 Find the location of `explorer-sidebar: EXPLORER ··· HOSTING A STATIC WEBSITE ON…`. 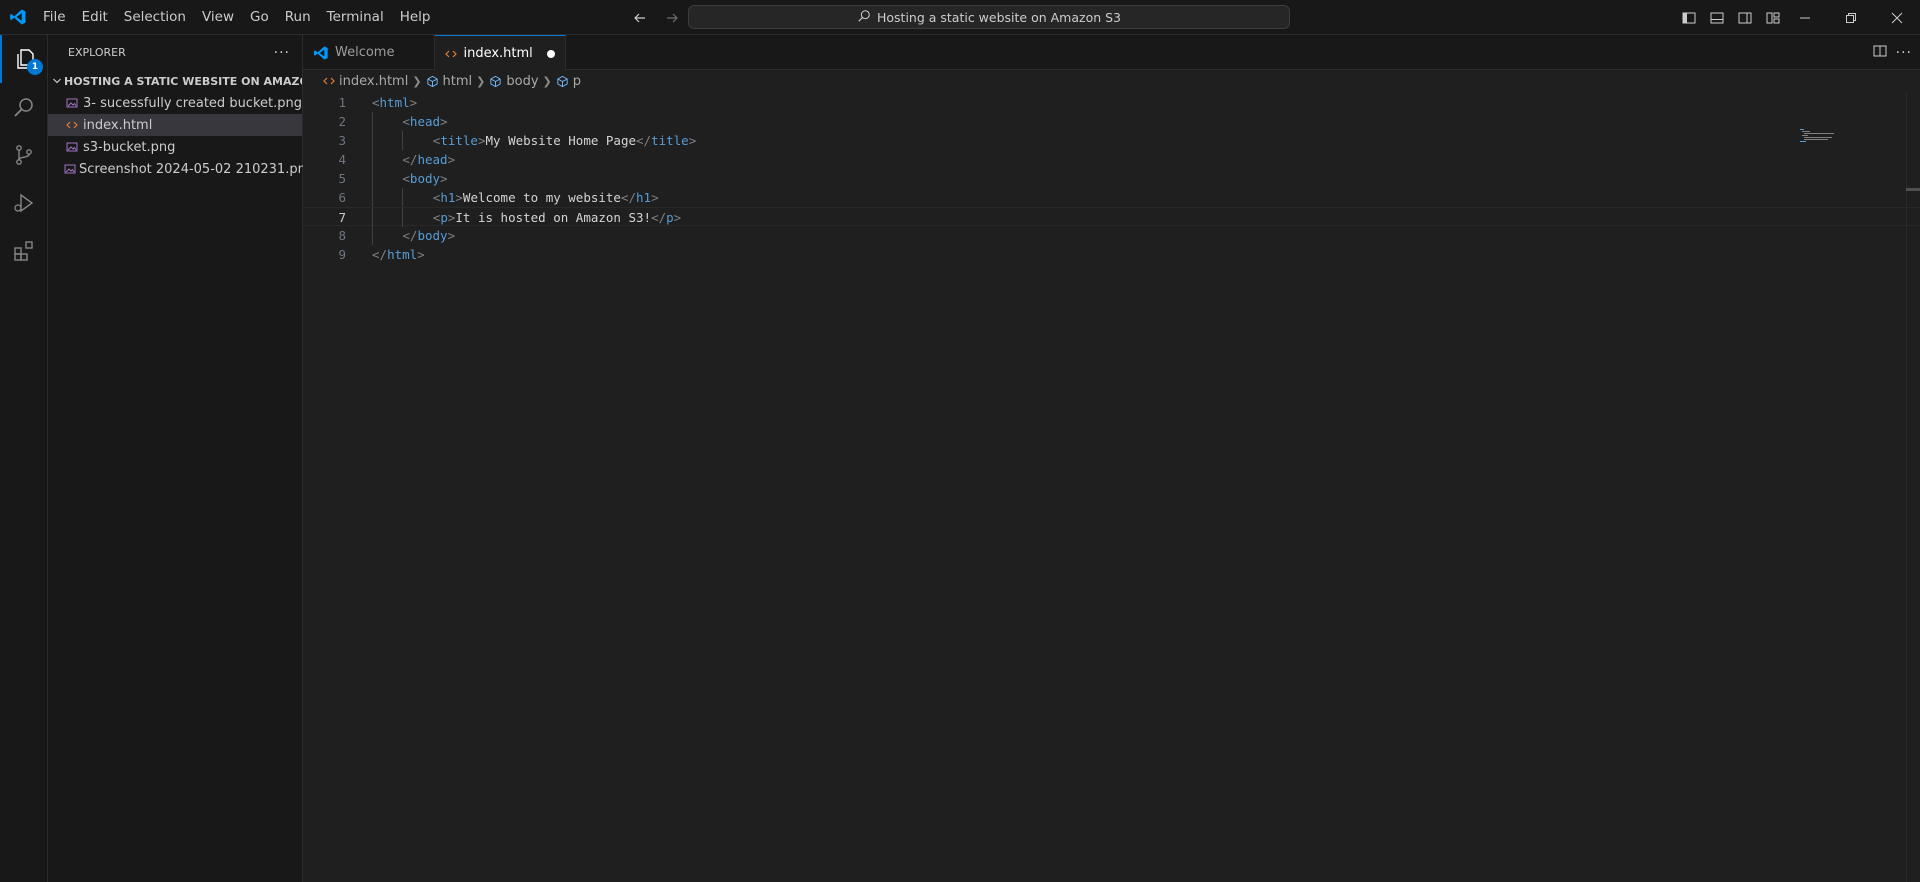

explorer-sidebar: EXPLORER ··· HOSTING A STATIC WEBSITE ON… is located at coordinates (181, 458).